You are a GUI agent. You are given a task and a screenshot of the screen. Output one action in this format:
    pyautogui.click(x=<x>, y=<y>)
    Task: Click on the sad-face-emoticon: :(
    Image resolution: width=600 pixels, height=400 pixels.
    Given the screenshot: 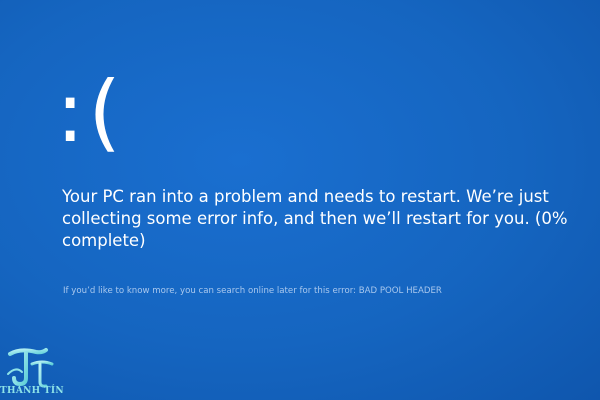 What is the action you would take?
    pyautogui.click(x=91, y=112)
    